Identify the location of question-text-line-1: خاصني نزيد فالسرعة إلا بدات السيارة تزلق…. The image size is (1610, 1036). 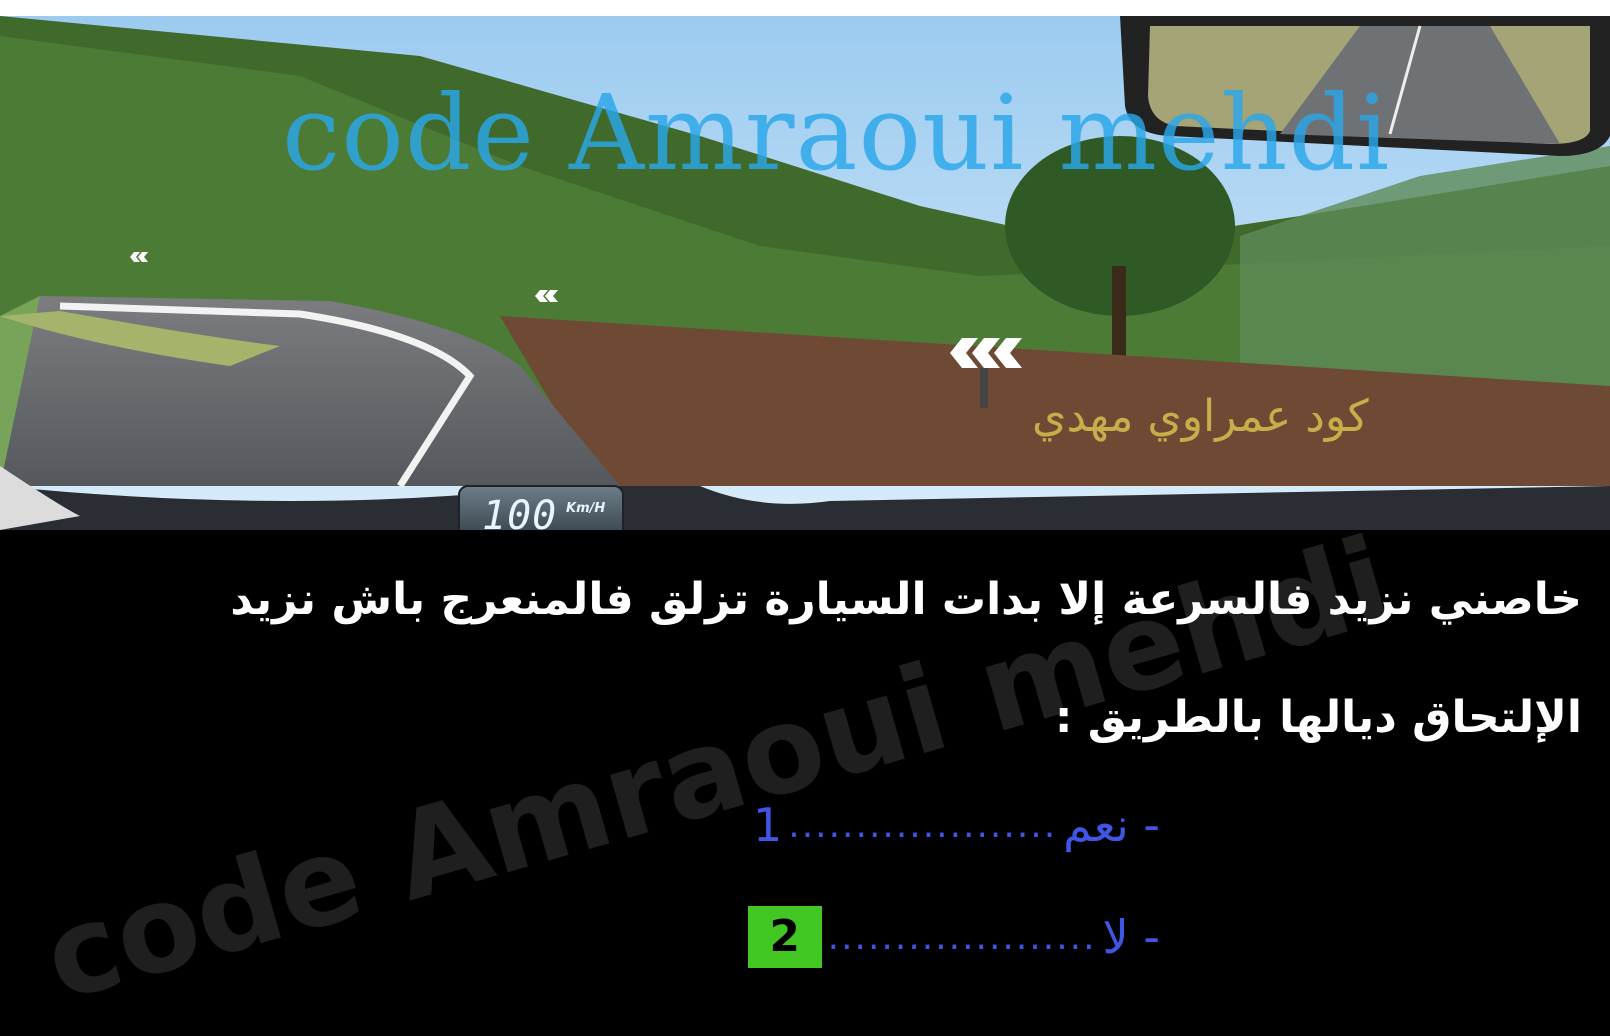
(906, 599).